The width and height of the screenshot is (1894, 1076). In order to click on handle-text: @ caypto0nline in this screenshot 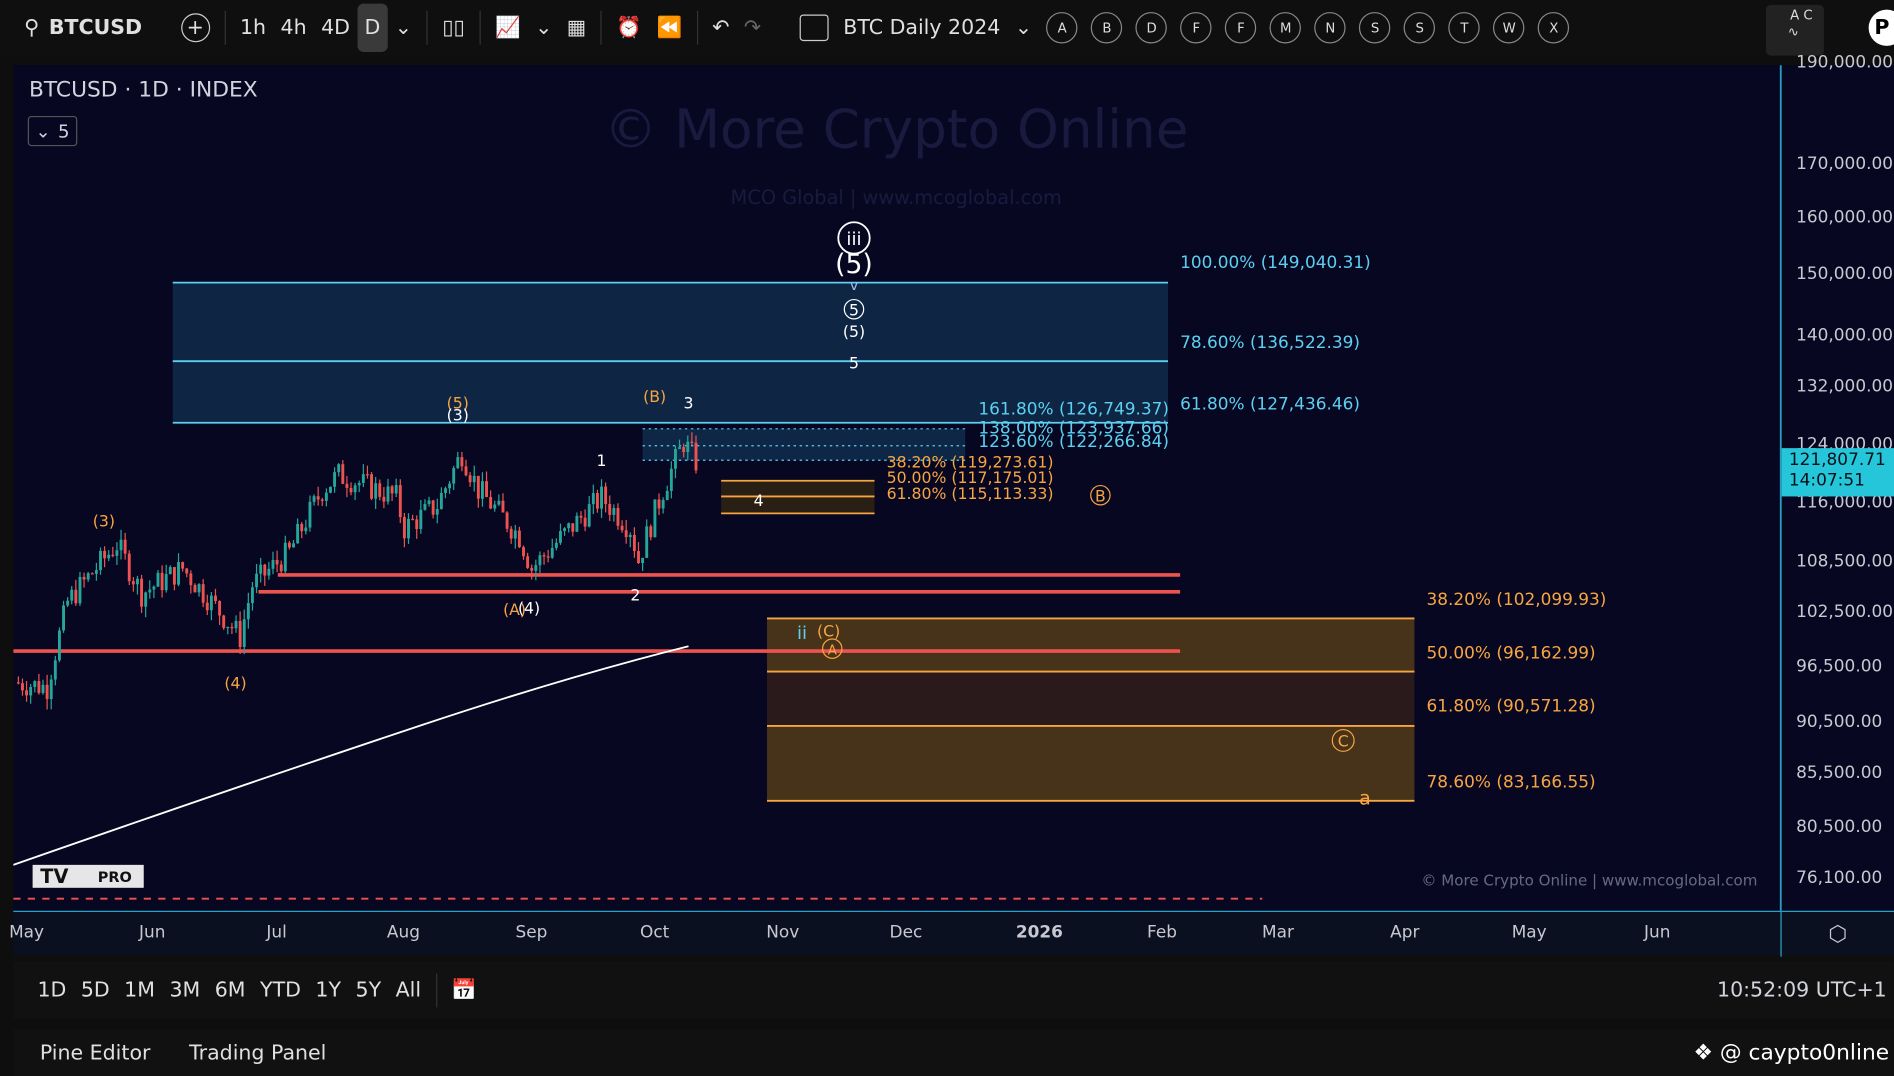, I will do `click(1804, 1053)`.